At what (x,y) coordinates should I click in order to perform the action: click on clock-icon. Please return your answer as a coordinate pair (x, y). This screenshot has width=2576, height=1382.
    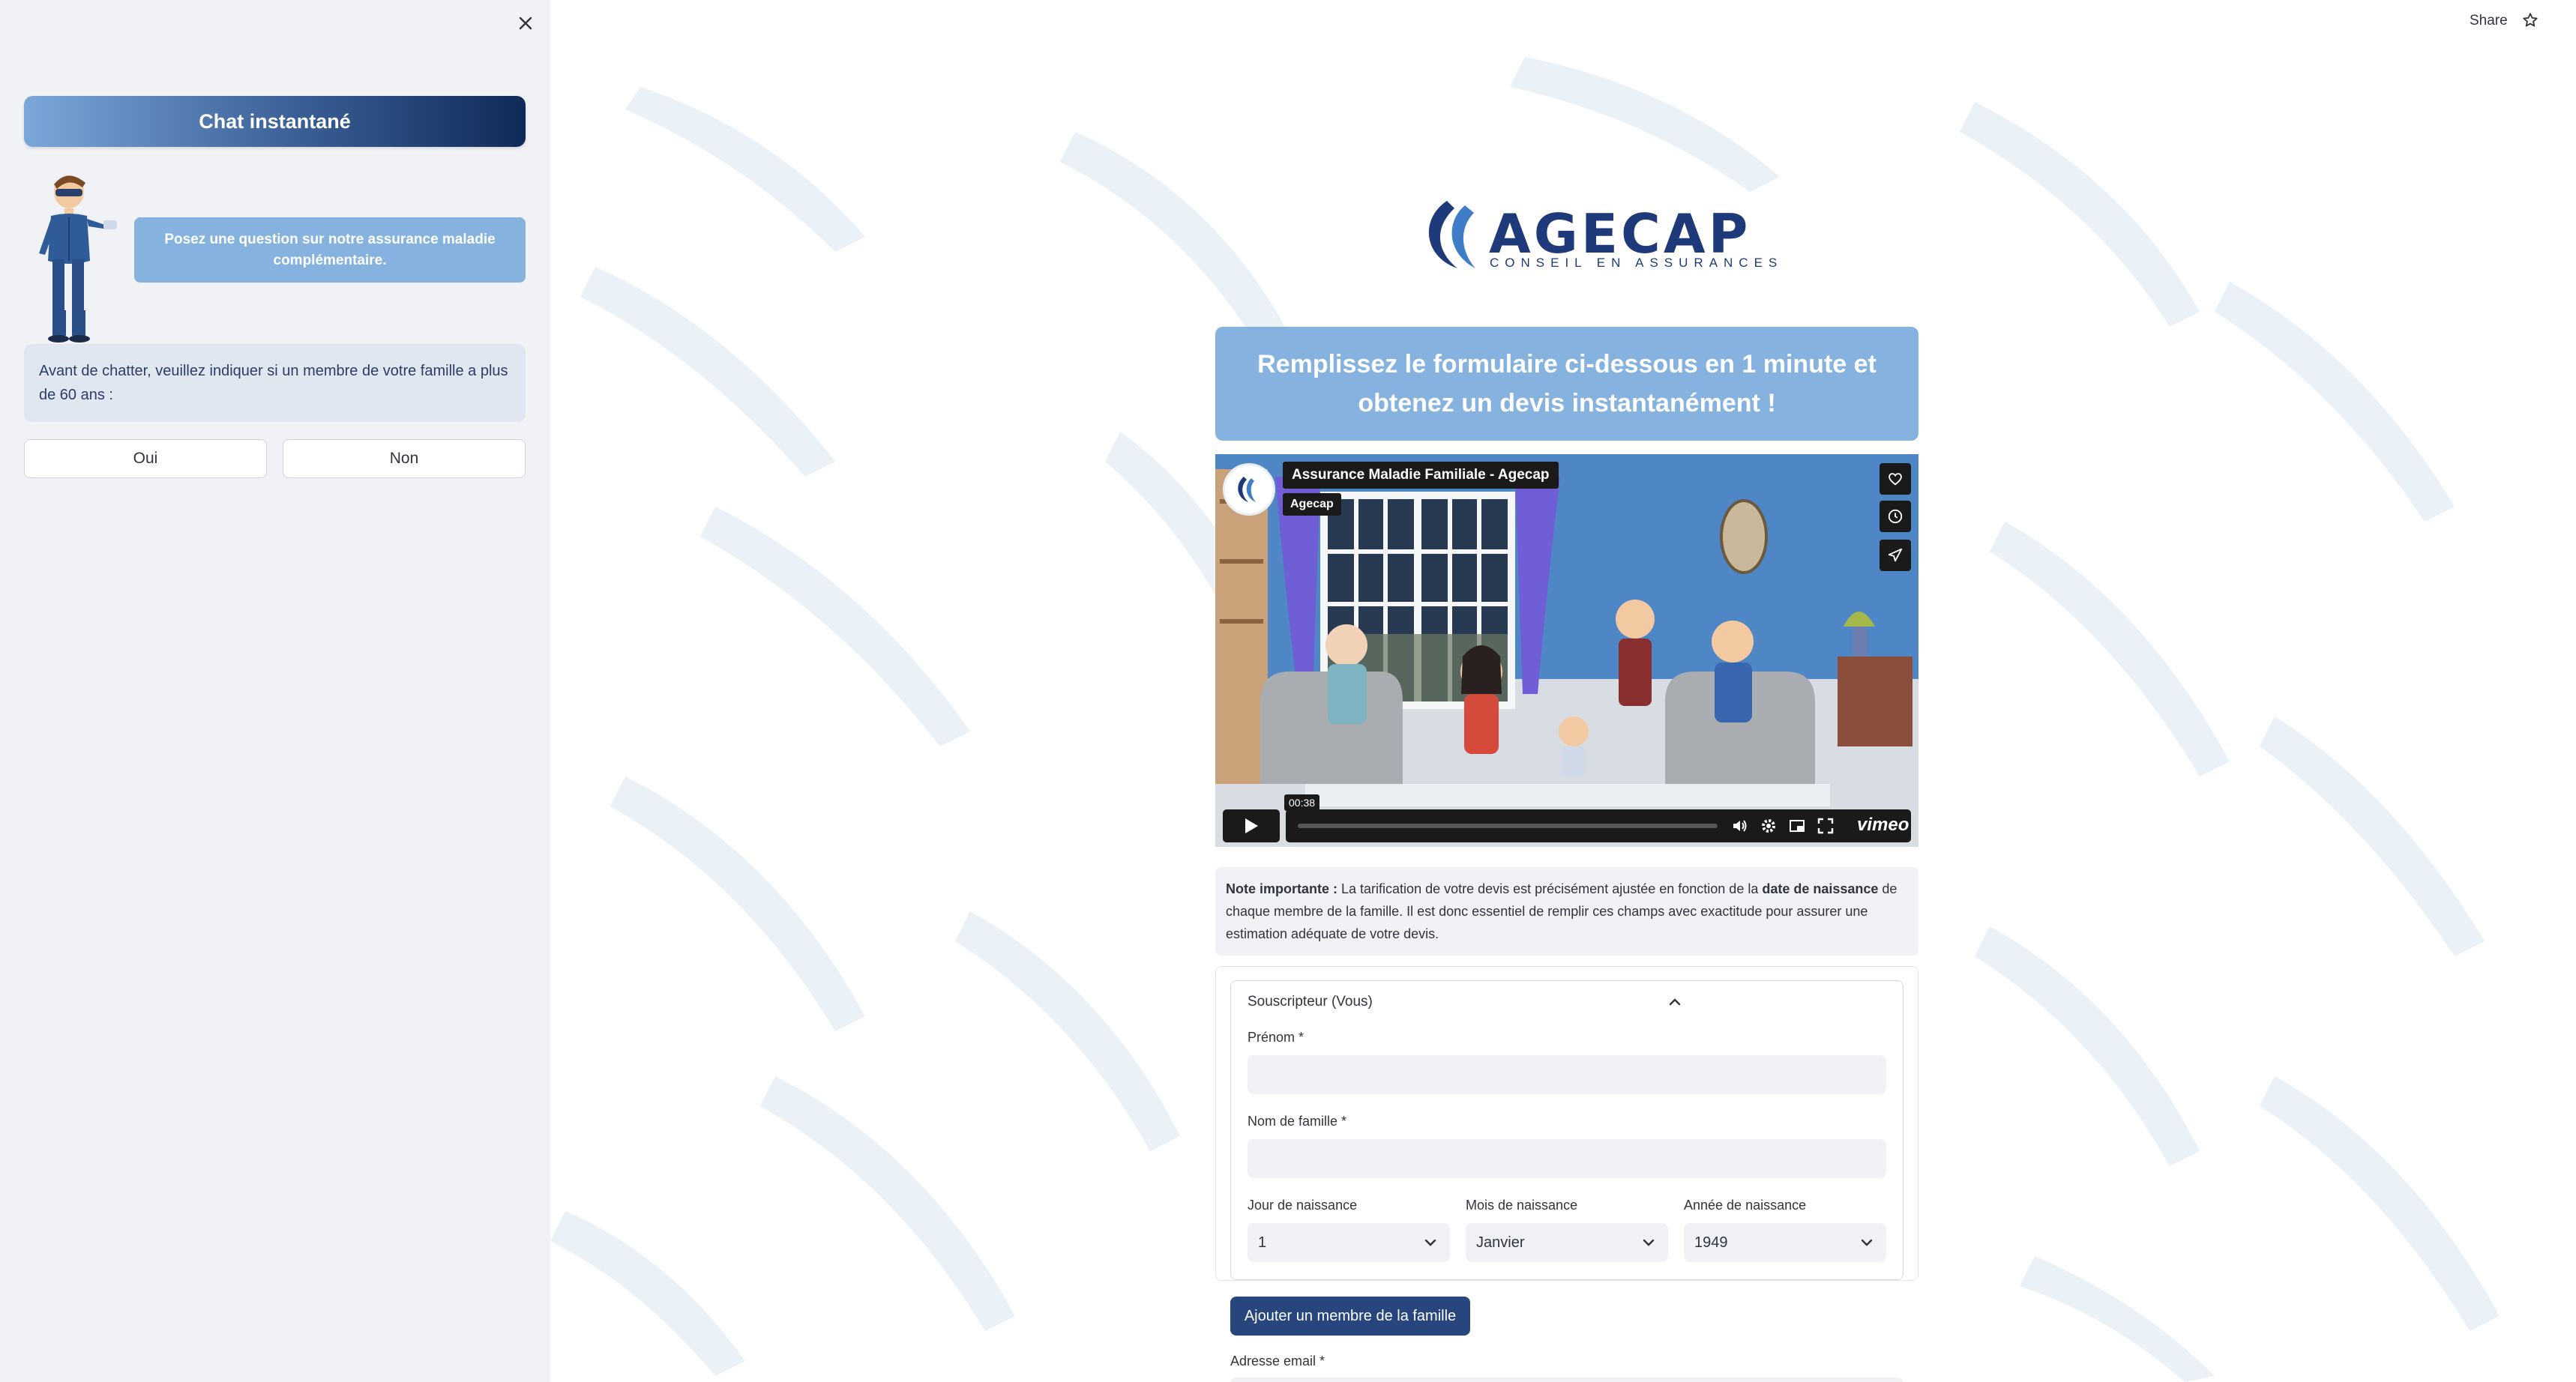
    Looking at the image, I should click on (1895, 516).